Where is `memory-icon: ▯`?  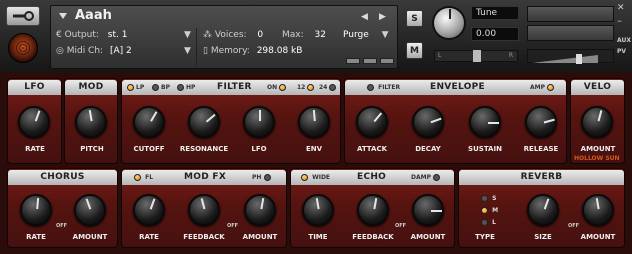 memory-icon: ▯ is located at coordinates (207, 51).